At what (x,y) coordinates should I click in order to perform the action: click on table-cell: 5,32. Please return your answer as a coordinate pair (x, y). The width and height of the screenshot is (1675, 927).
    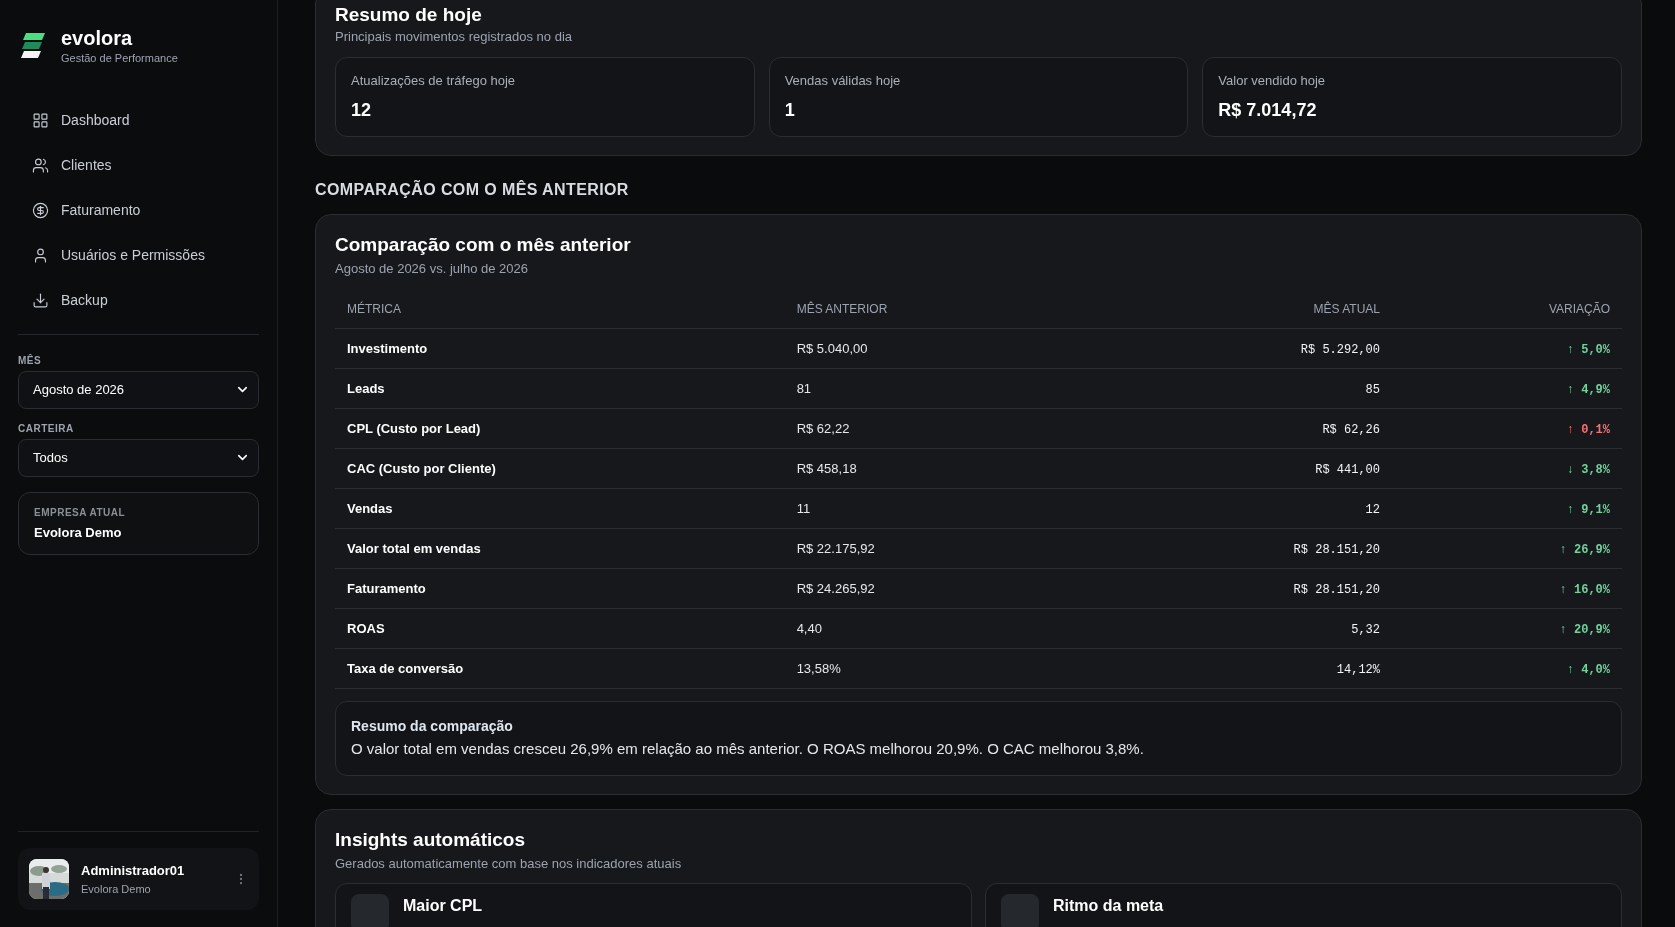
    Looking at the image, I should click on (1365, 629).